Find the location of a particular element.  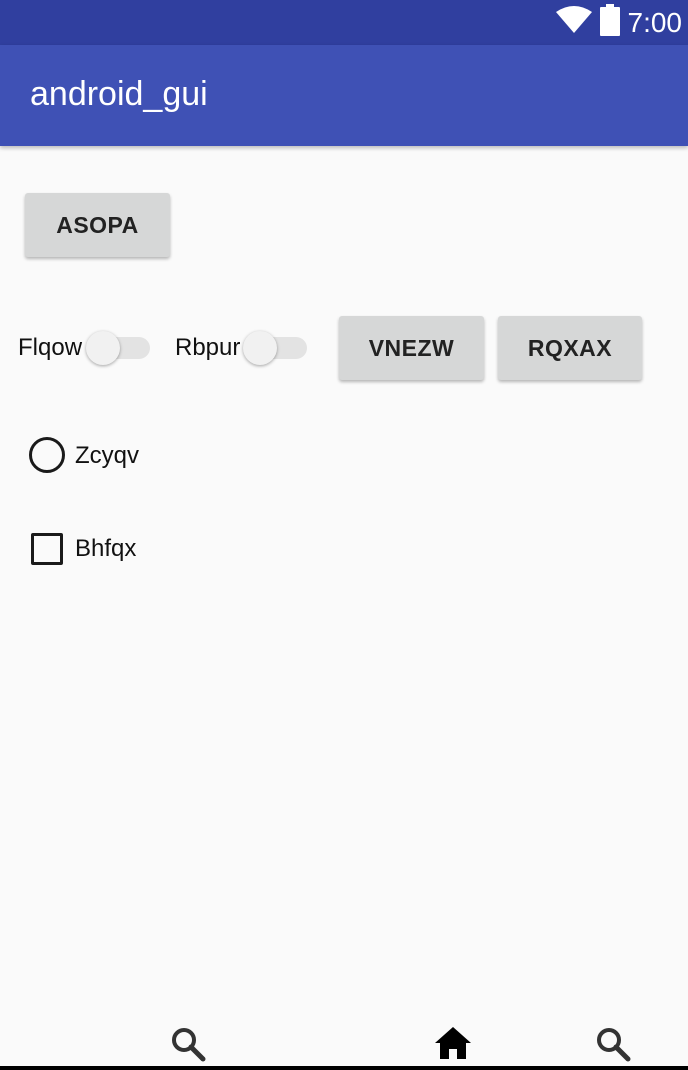

status-icons: 7:00 is located at coordinates (619, 22).